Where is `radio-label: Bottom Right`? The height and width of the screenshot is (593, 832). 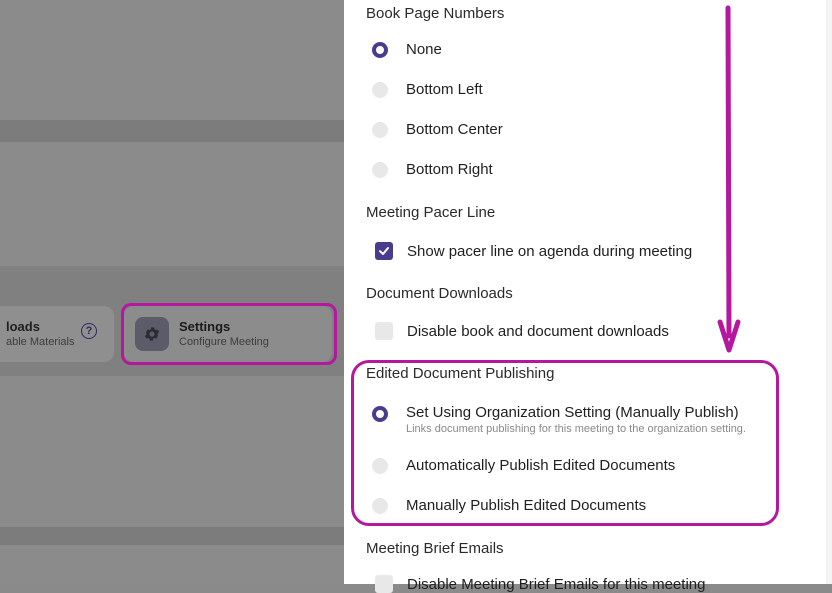
radio-label: Bottom Right is located at coordinates (449, 169).